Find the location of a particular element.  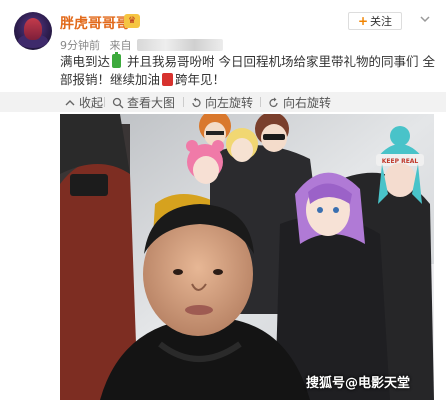

post-text-part1: 满电到达 is located at coordinates (85, 61).